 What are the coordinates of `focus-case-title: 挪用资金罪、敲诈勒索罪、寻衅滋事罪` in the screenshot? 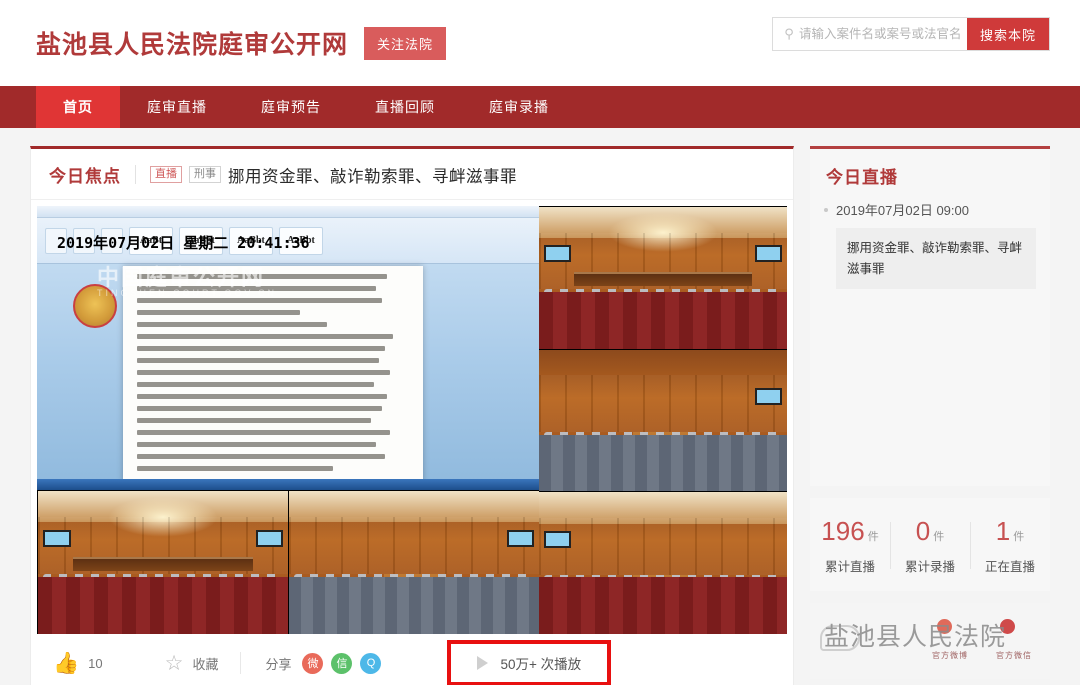 It's located at (372, 175).